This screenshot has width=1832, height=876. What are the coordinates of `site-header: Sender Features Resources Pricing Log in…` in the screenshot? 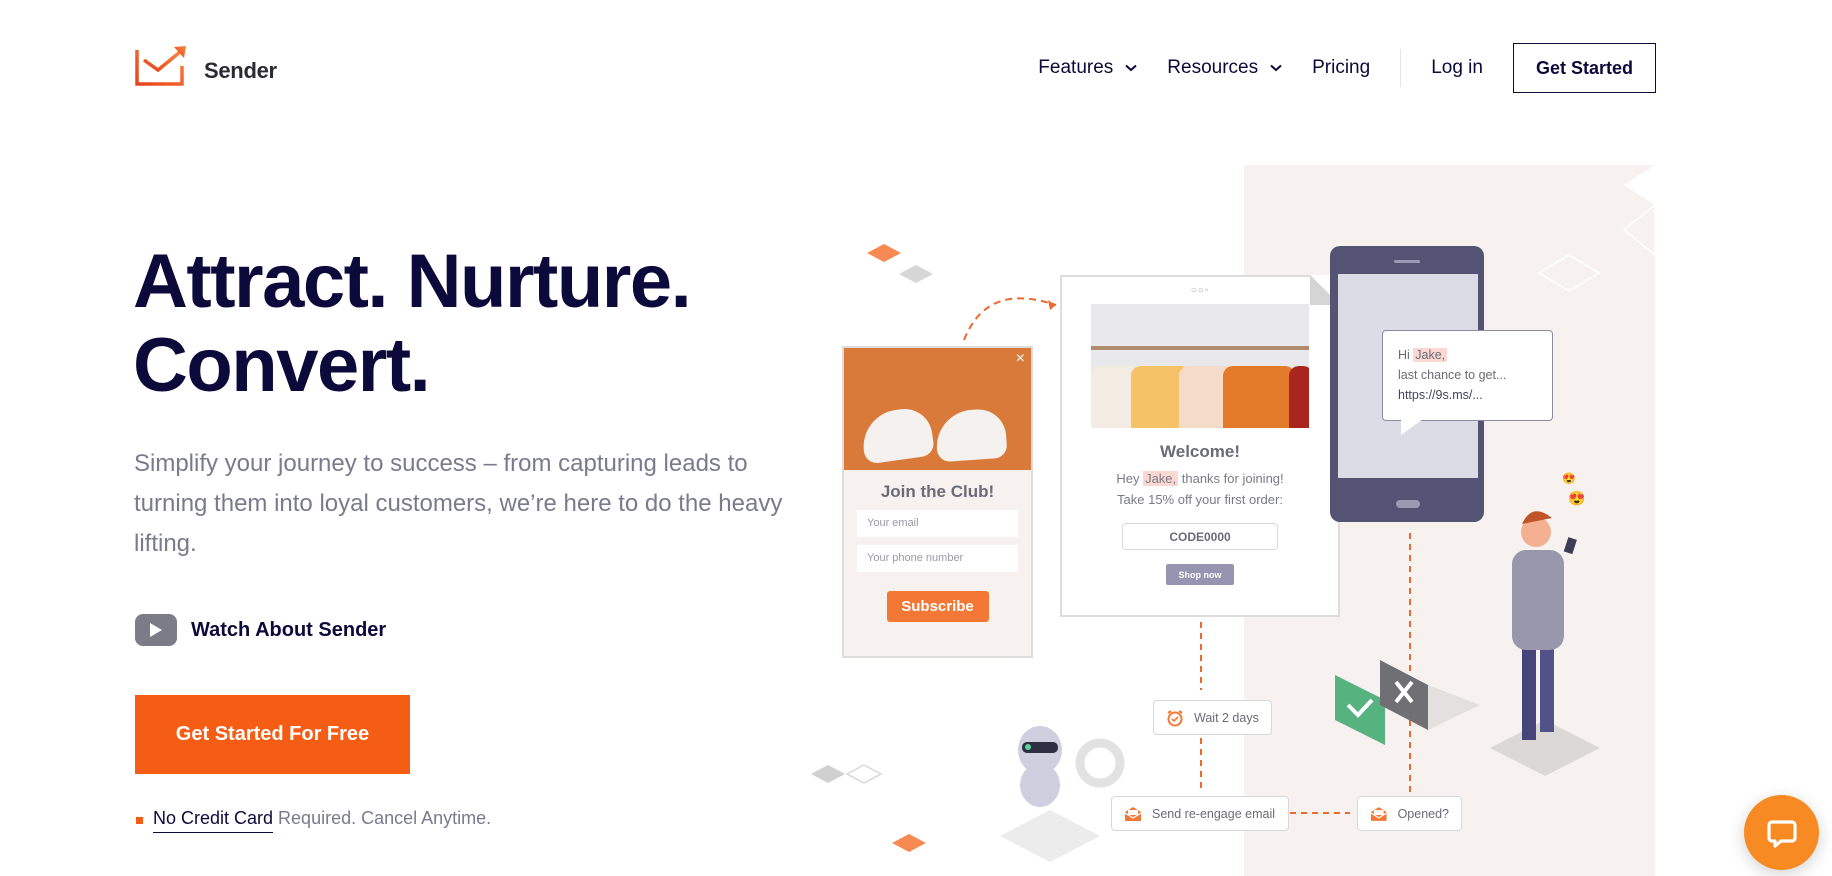 It's located at (916, 65).